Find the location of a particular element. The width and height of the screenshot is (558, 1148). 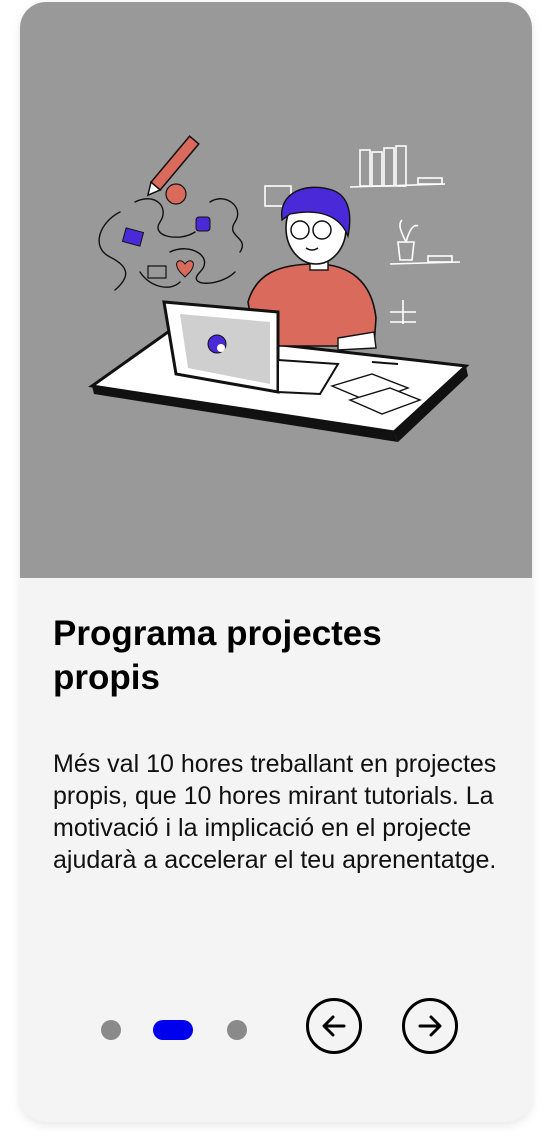

previous-slide-button is located at coordinates (334, 1026).